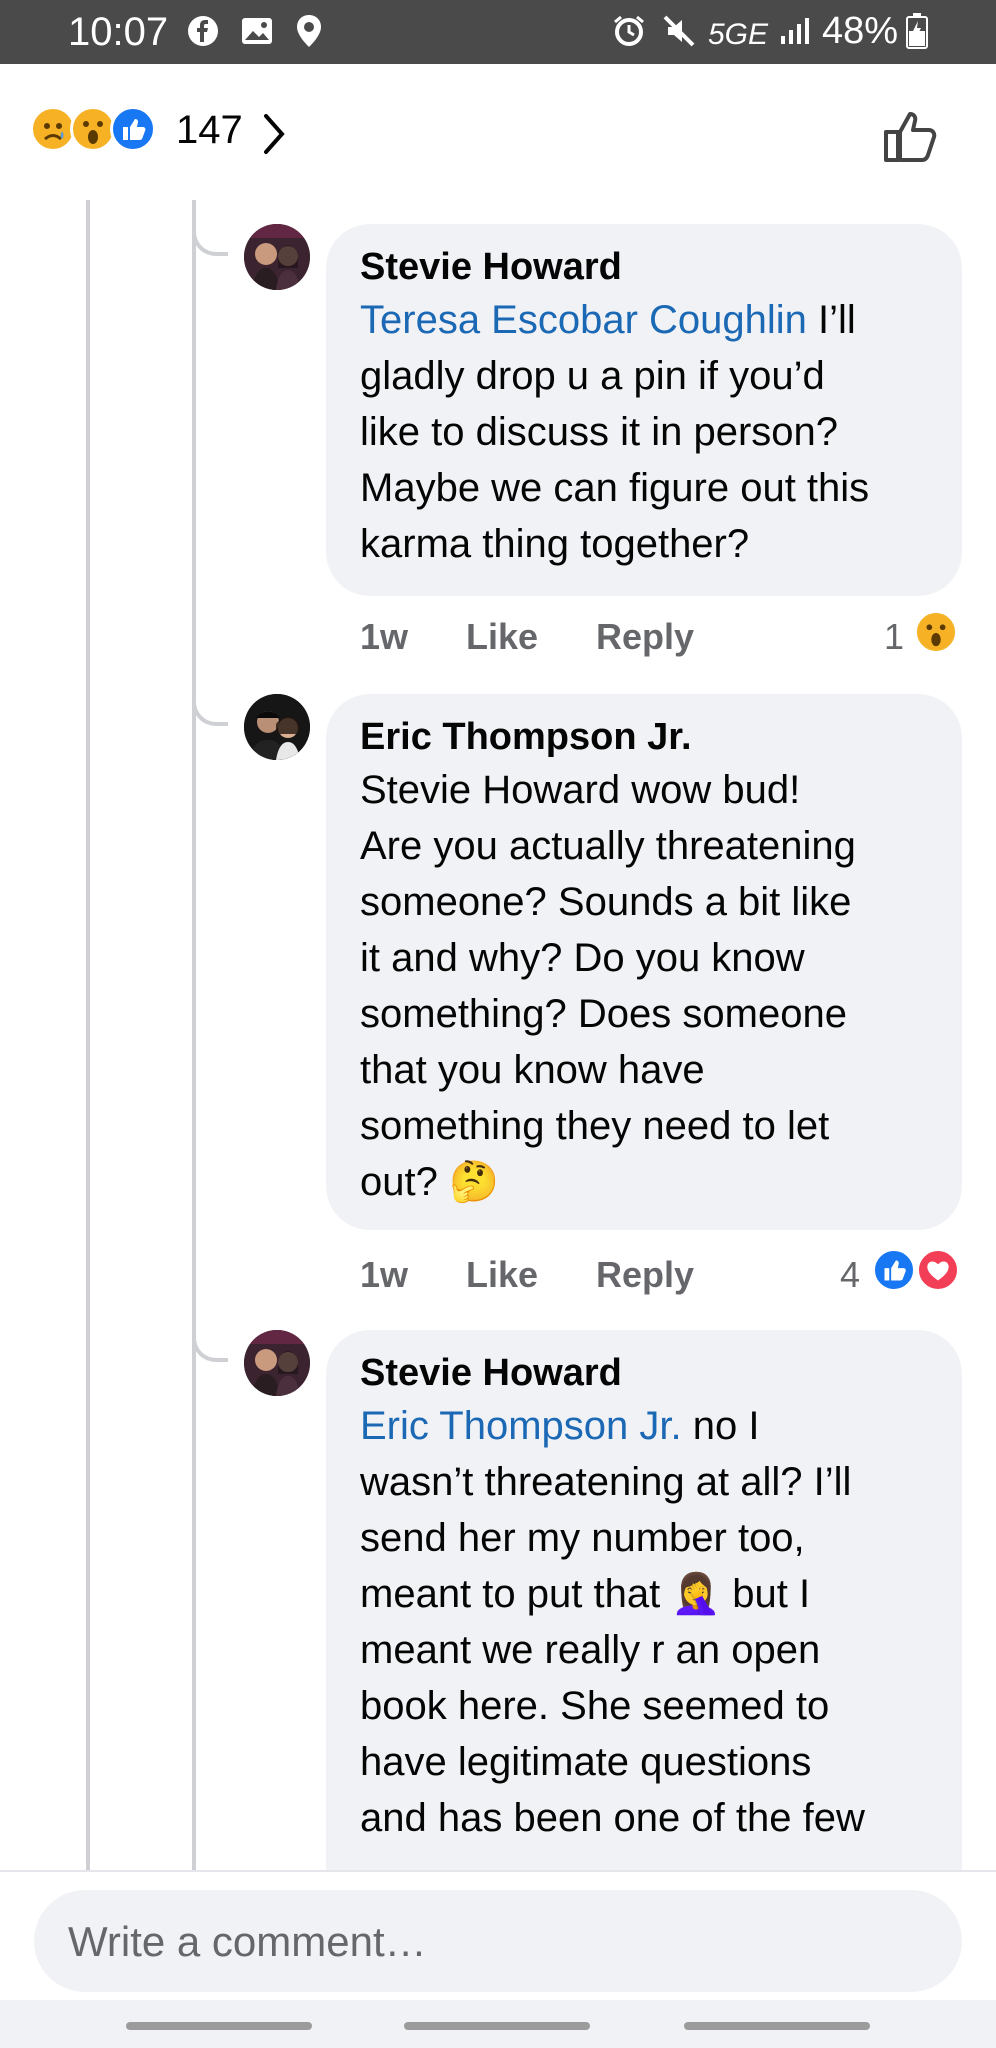  Describe the element at coordinates (679, 31) in the screenshot. I see `mute-icon` at that location.